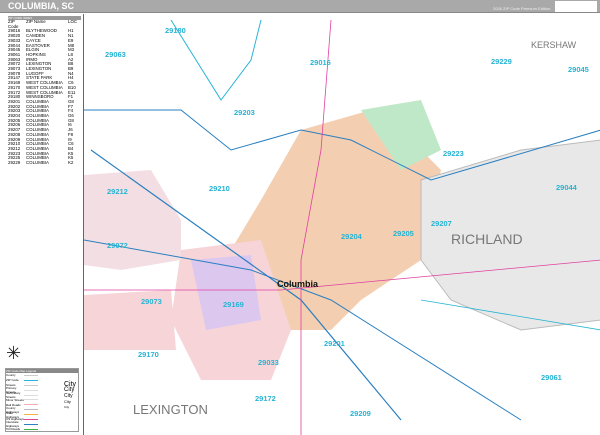 This screenshot has width=600, height=435. I want to click on map-title: COLUMBIA, SC, so click(41, 6).